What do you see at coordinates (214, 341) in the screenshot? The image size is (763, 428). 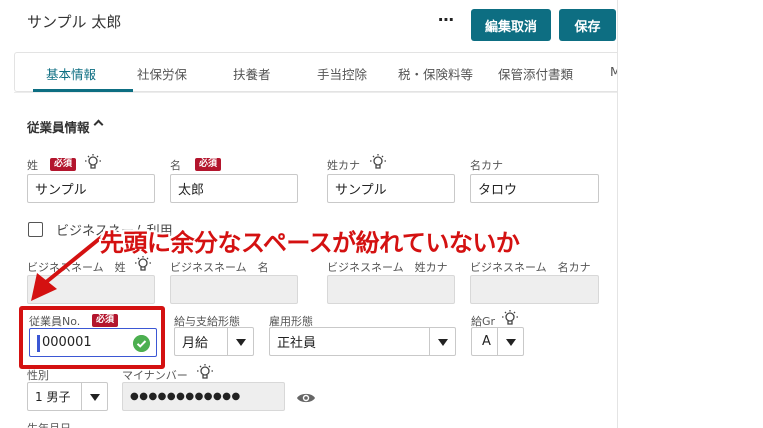 I see `pay-form-select: 月給` at bounding box center [214, 341].